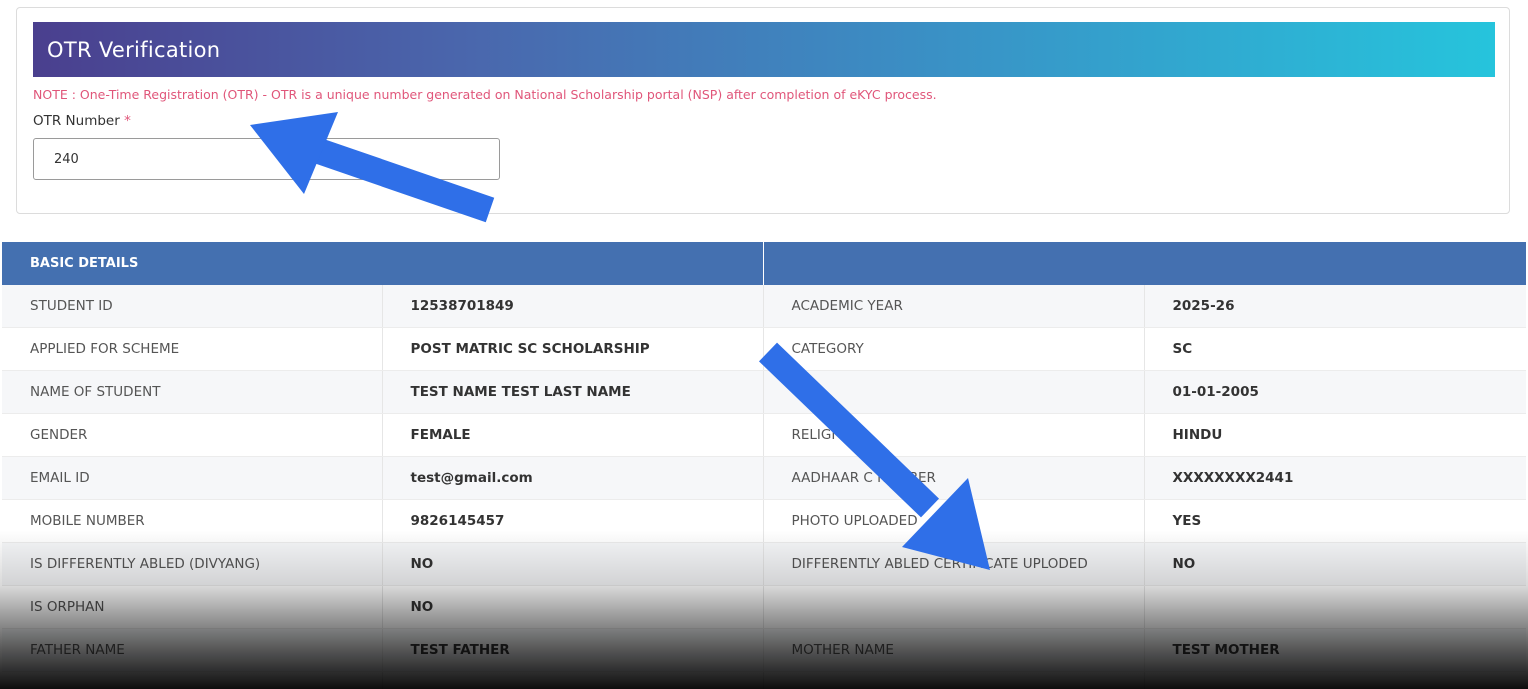 Image resolution: width=1528 pixels, height=689 pixels. I want to click on field-value: TEST FATHER, so click(573, 650).